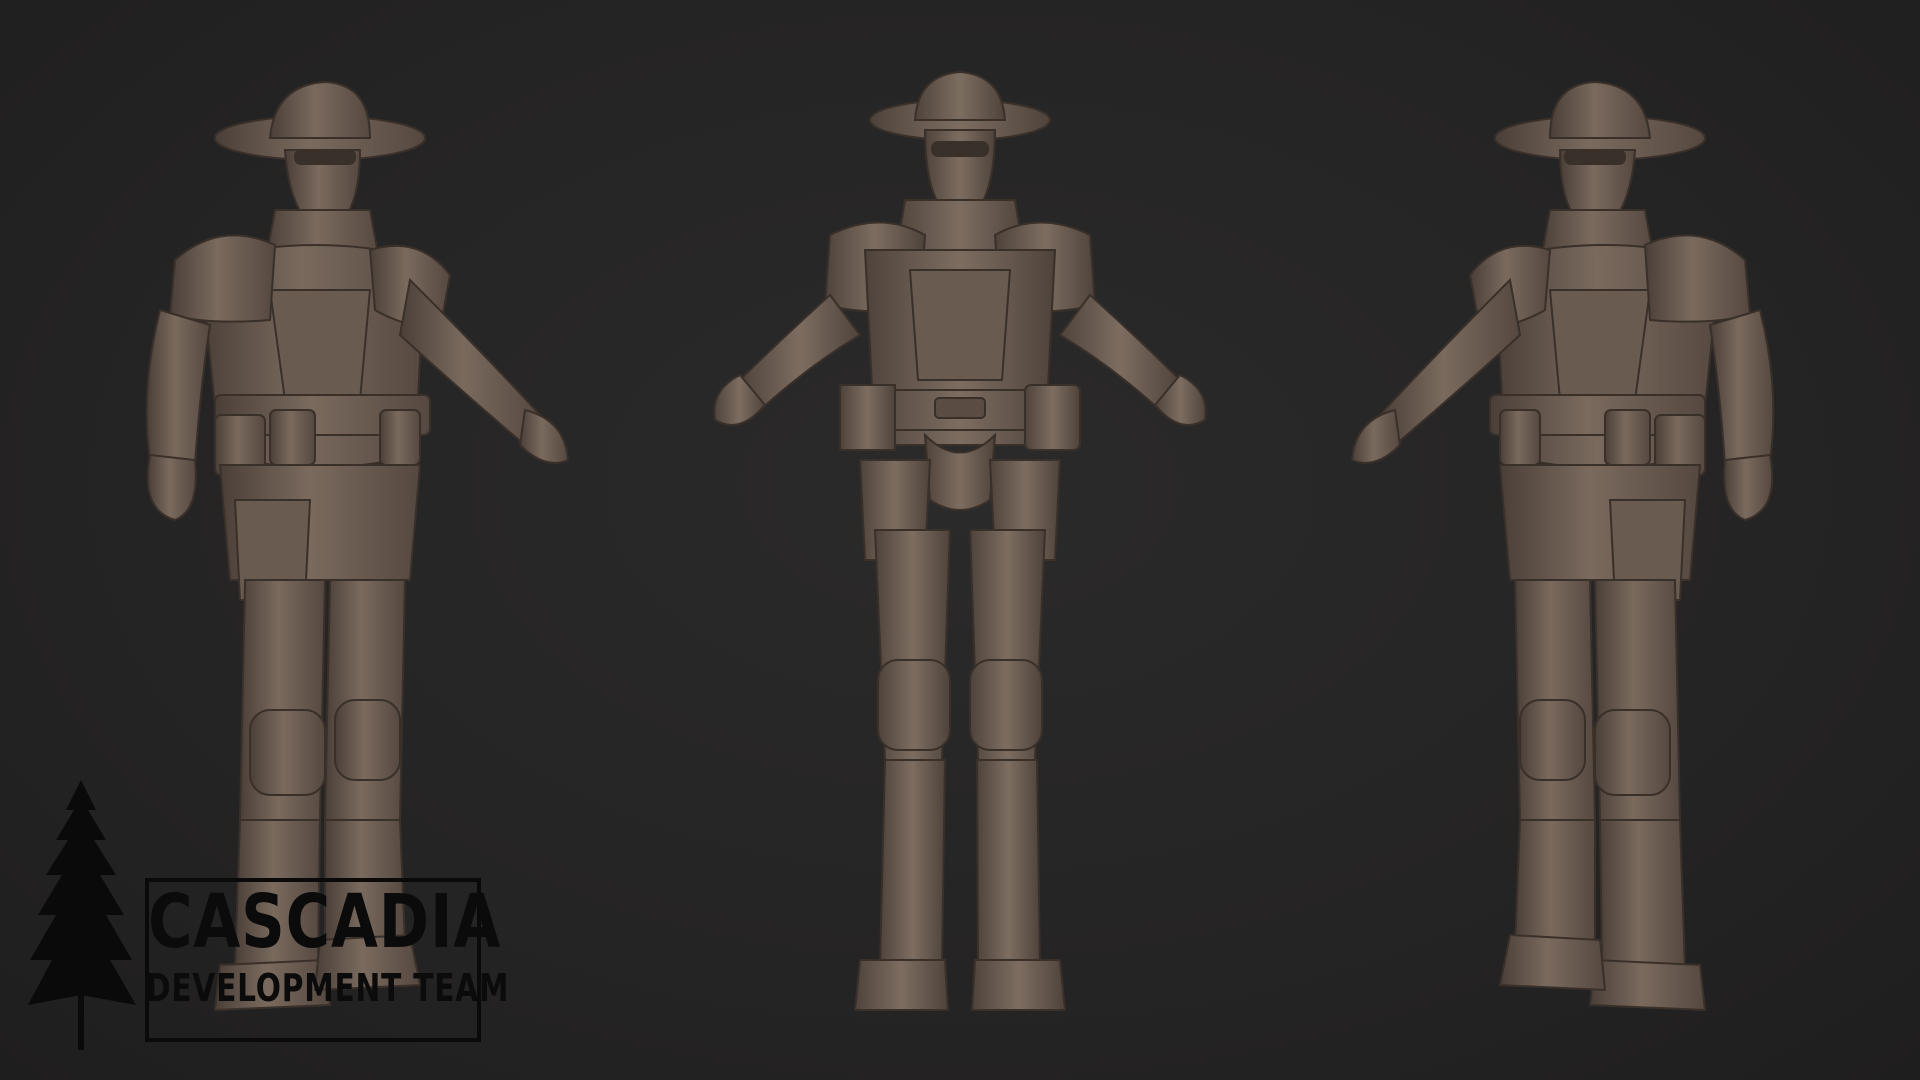  I want to click on logo-subtitle: DEVELOPMENT TEAM, so click(328, 988).